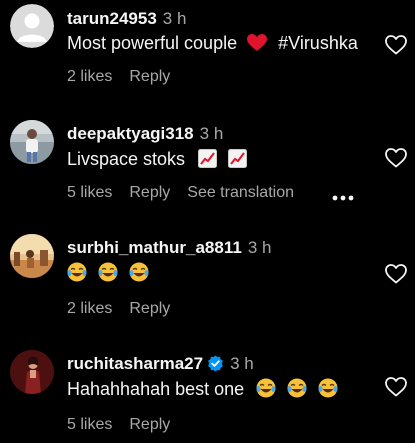 The width and height of the screenshot is (415, 443). I want to click on comment-header: tarun24953 3 h, so click(126, 19).